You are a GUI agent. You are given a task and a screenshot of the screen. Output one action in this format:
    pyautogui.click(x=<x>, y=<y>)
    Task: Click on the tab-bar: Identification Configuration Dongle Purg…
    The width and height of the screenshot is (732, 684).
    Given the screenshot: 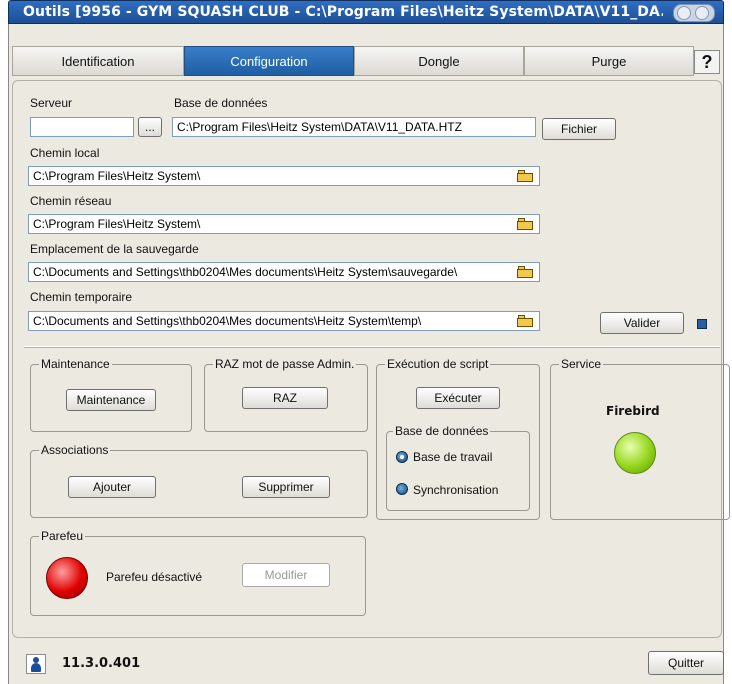 What is the action you would take?
    pyautogui.click(x=367, y=61)
    